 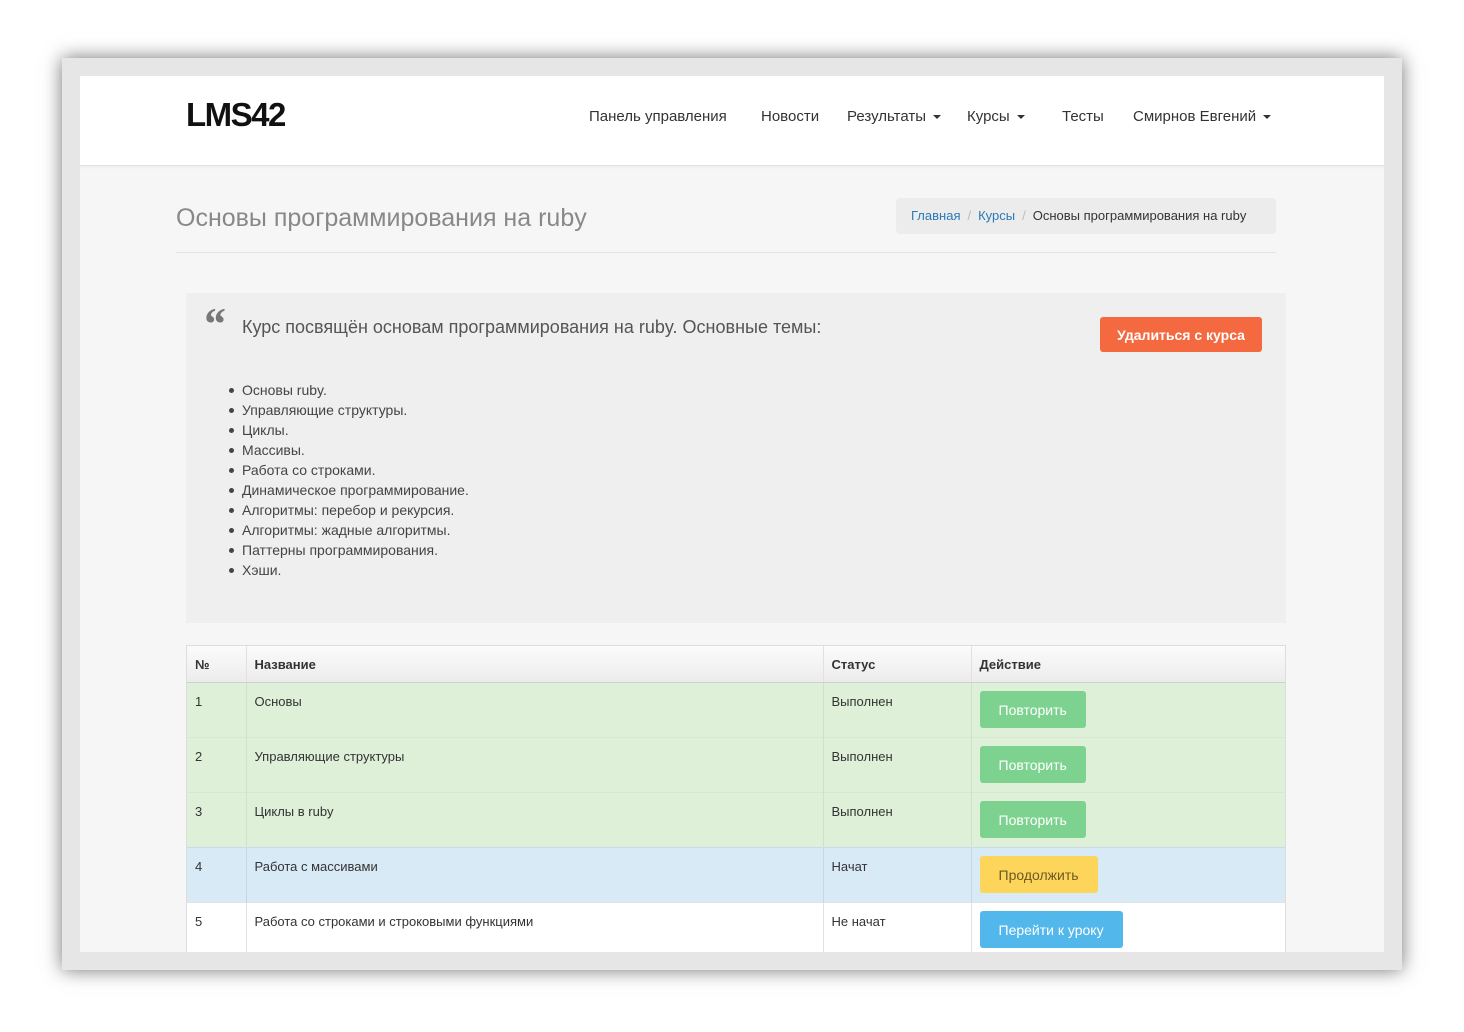 I want to click on table-header-row: № Название Статус Действие, so click(x=736, y=664).